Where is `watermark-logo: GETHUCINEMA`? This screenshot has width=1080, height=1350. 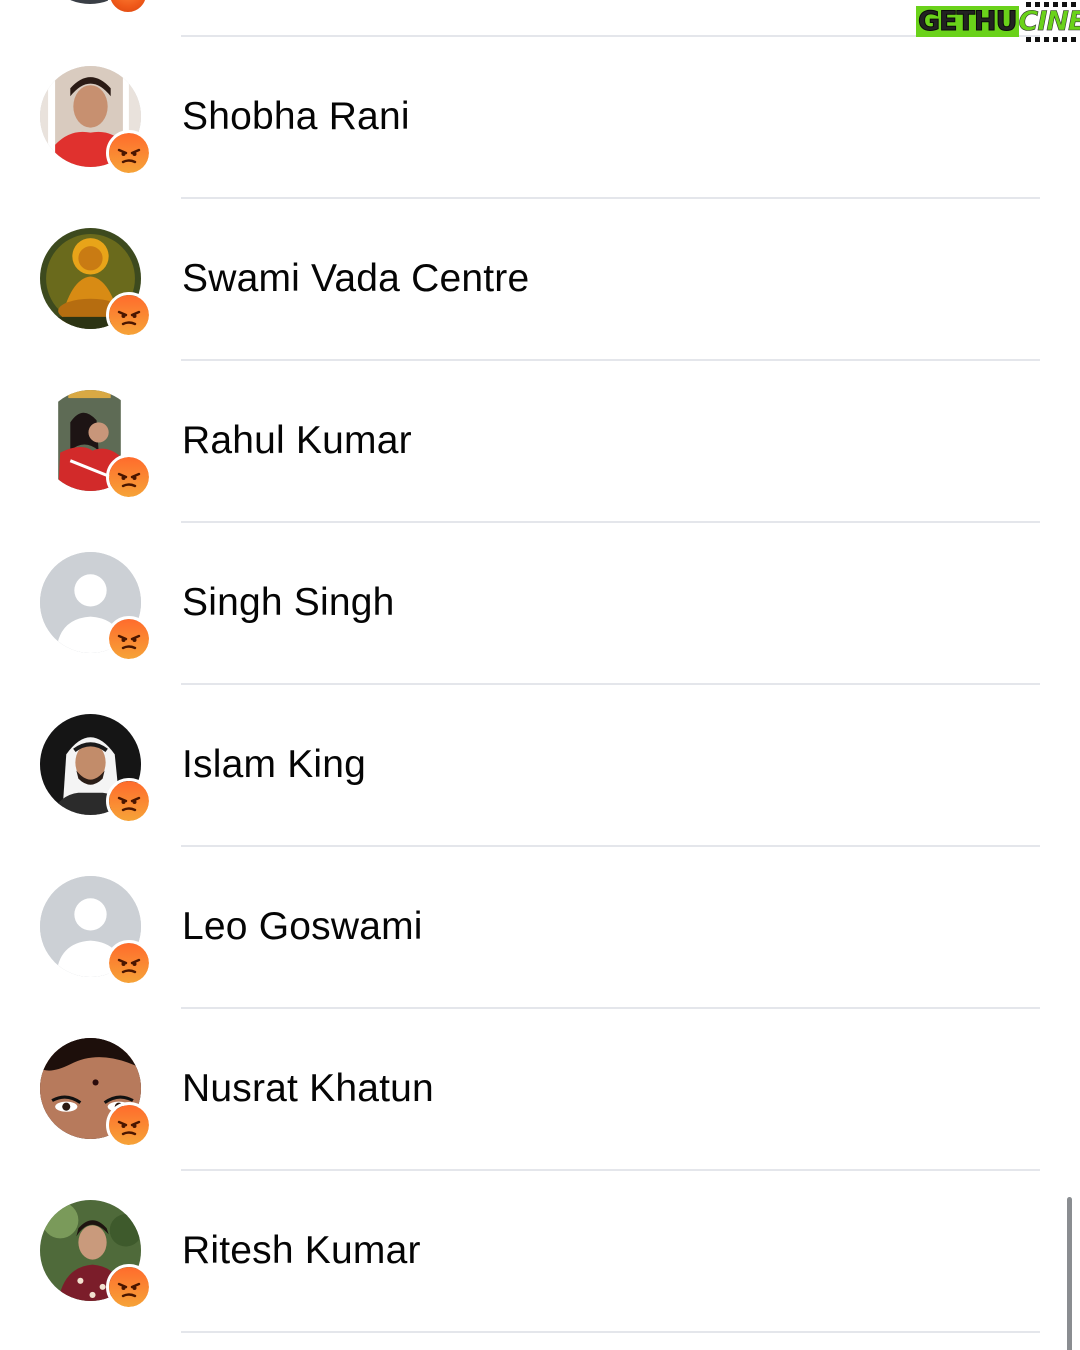
watermark-logo: GETHUCINEMA is located at coordinates (998, 22).